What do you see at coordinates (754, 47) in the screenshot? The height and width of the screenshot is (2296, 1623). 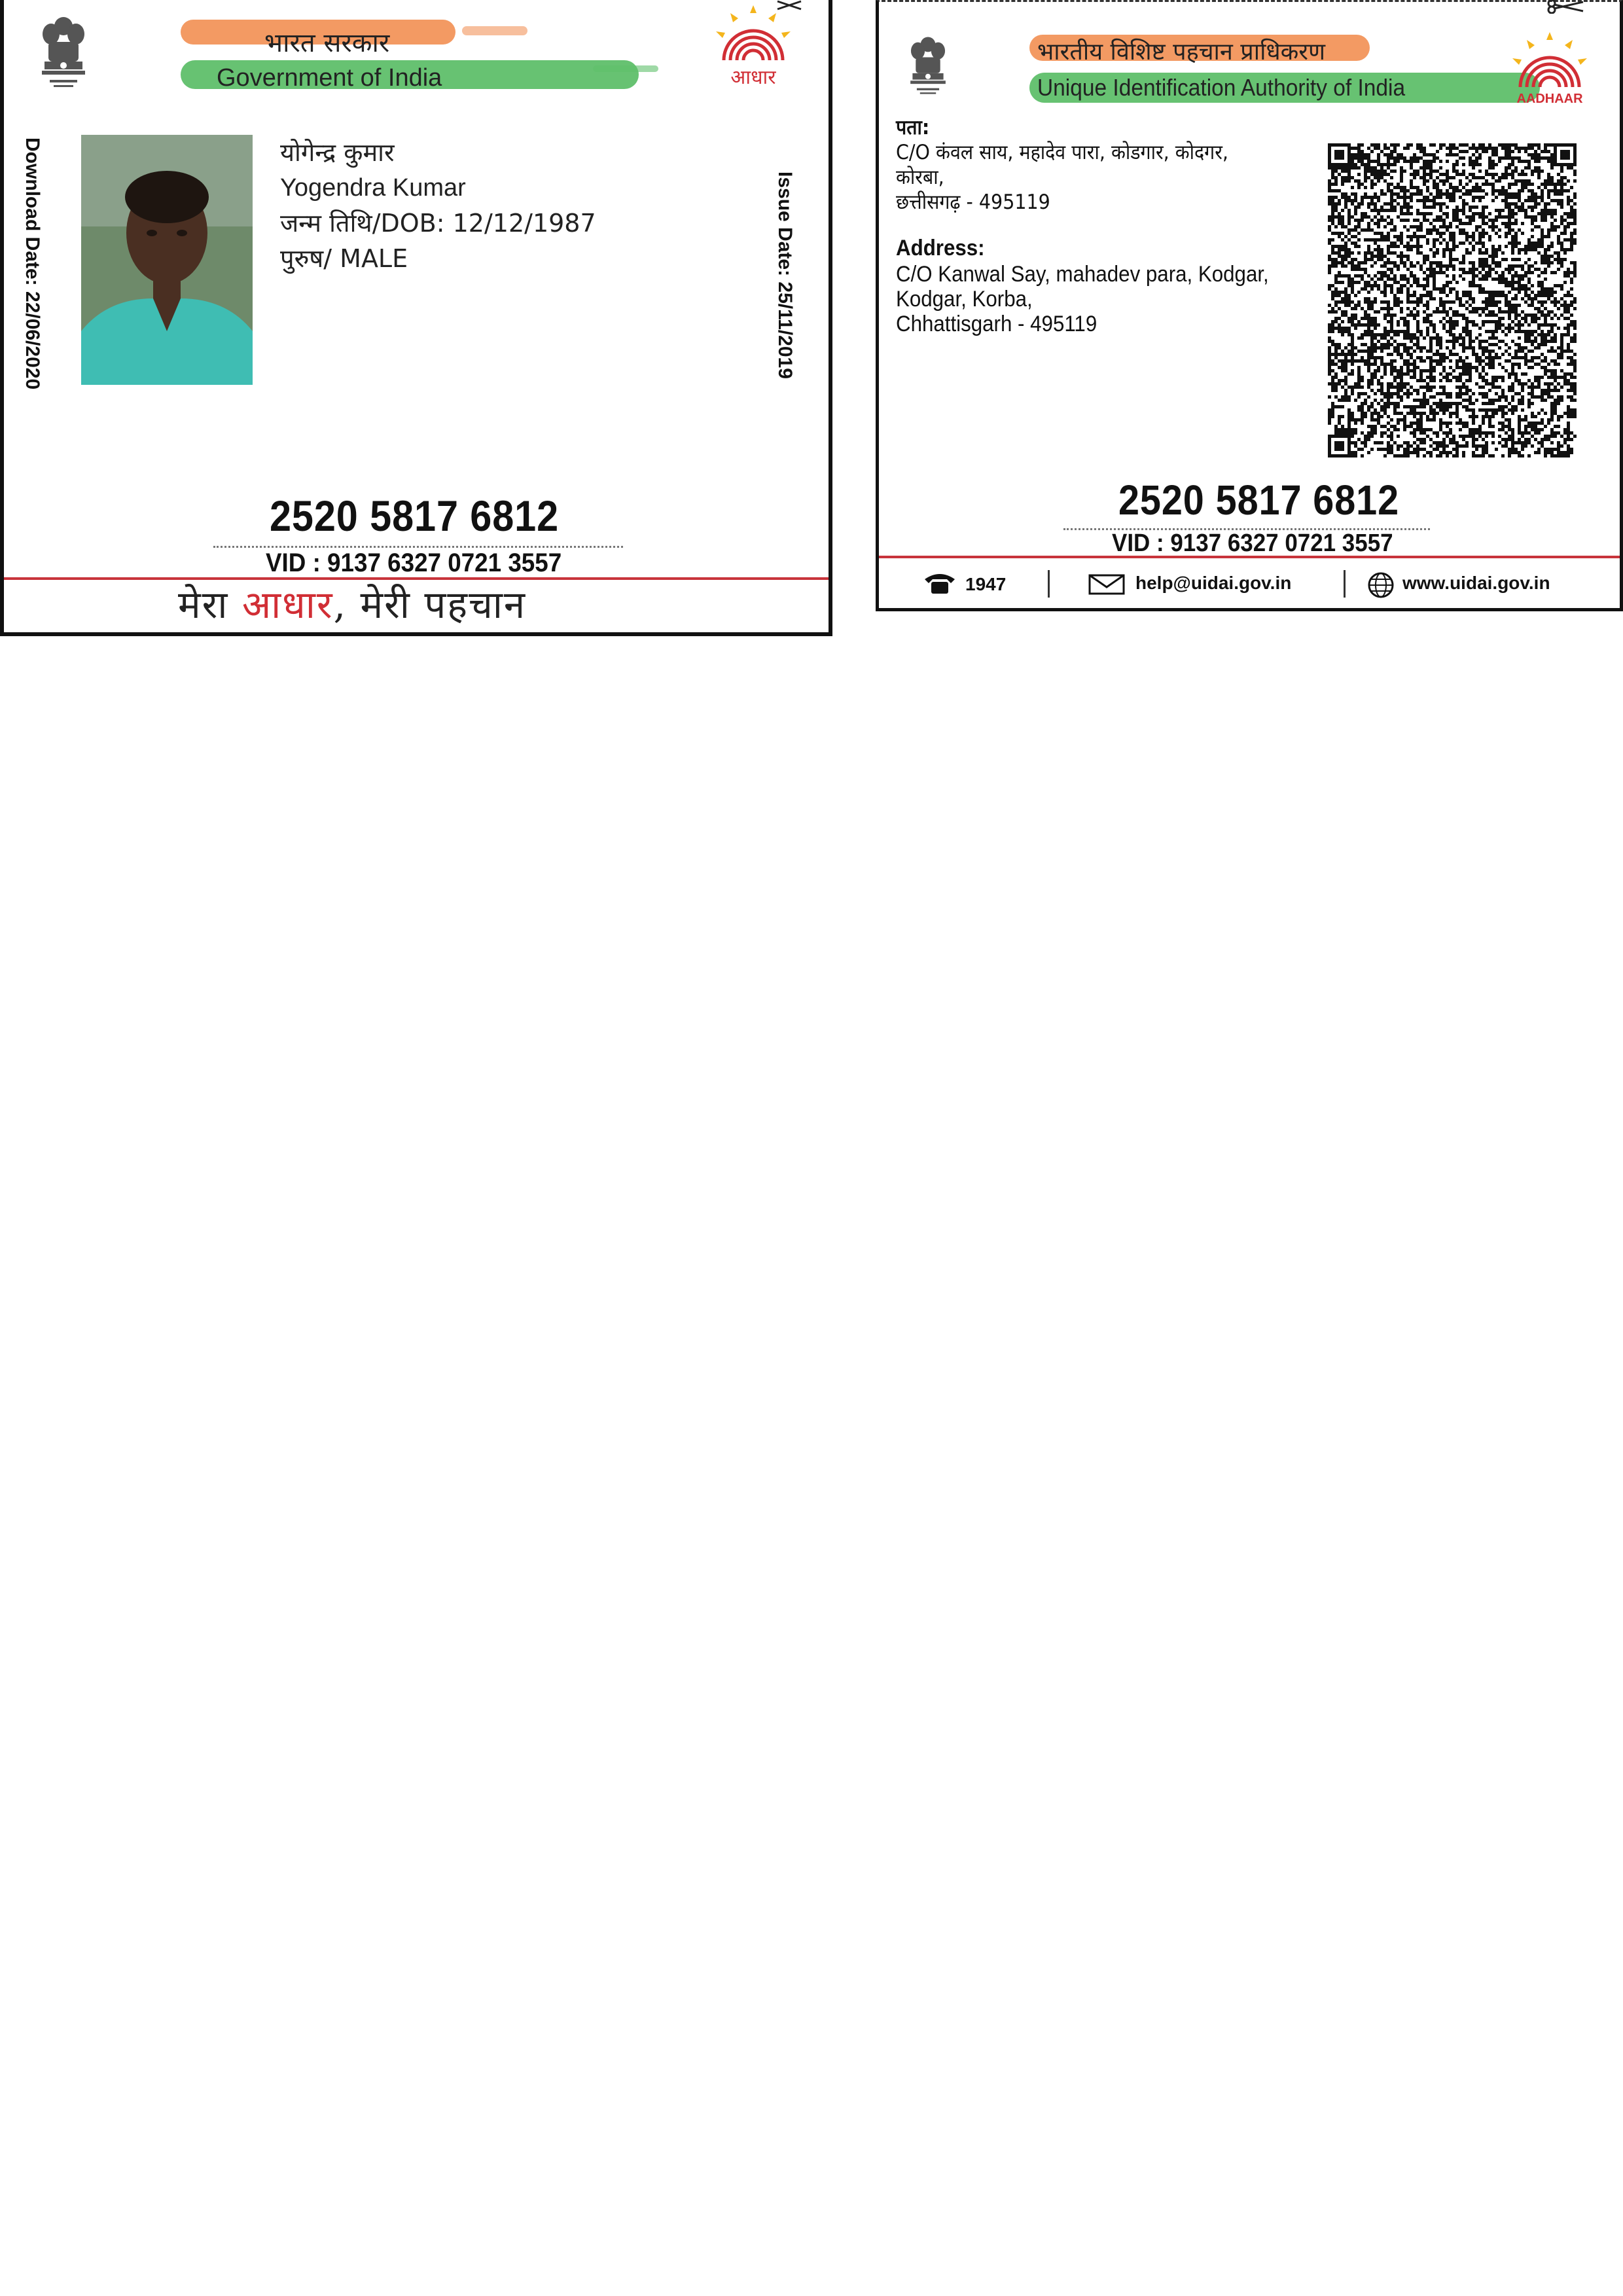 I see `aadhaar-logo-icon: आधार` at bounding box center [754, 47].